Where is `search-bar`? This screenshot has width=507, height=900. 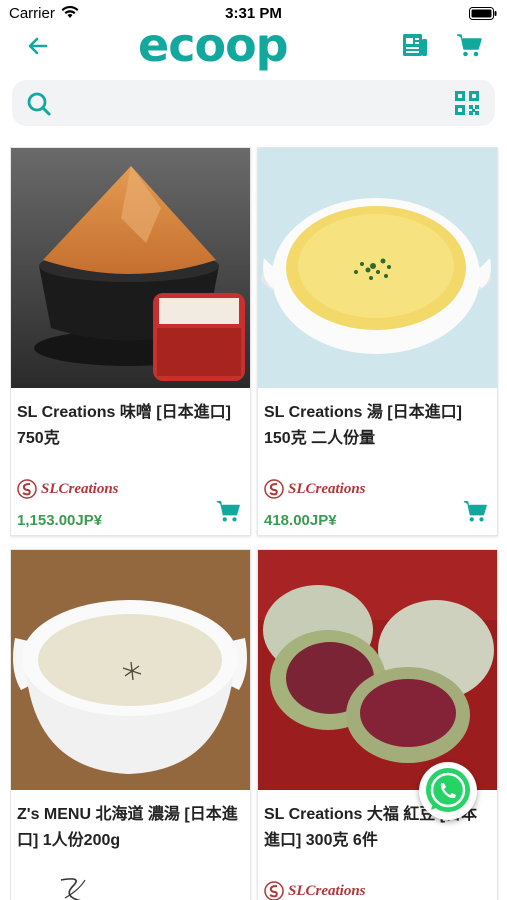 search-bar is located at coordinates (253, 103).